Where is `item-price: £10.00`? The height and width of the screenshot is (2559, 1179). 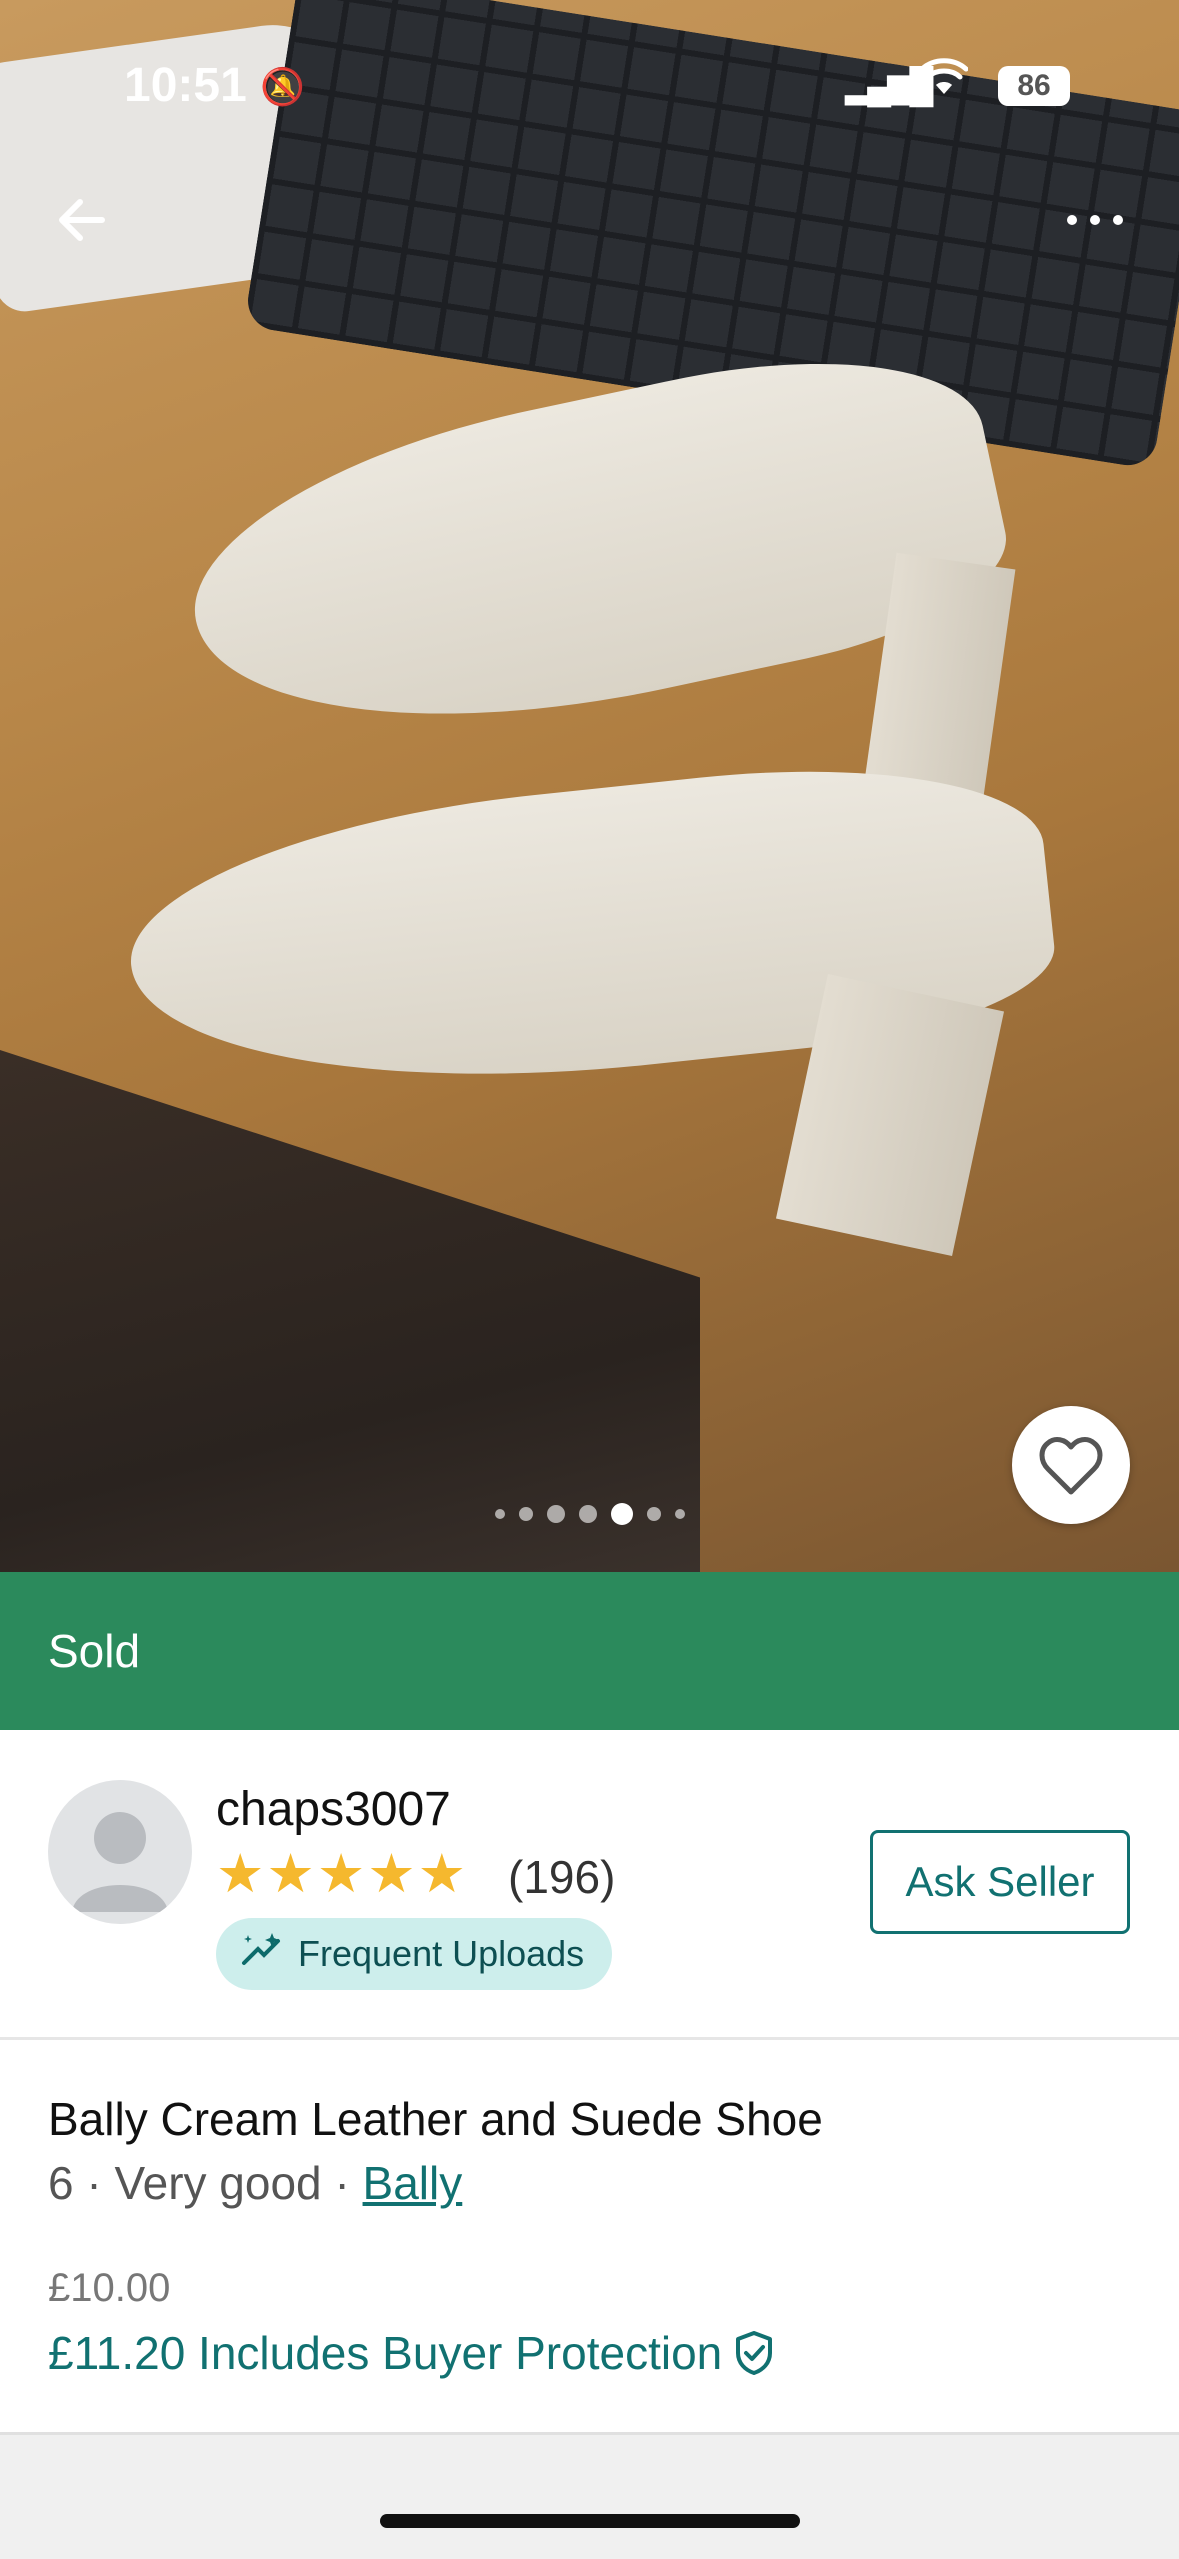 item-price: £10.00 is located at coordinates (109, 2288).